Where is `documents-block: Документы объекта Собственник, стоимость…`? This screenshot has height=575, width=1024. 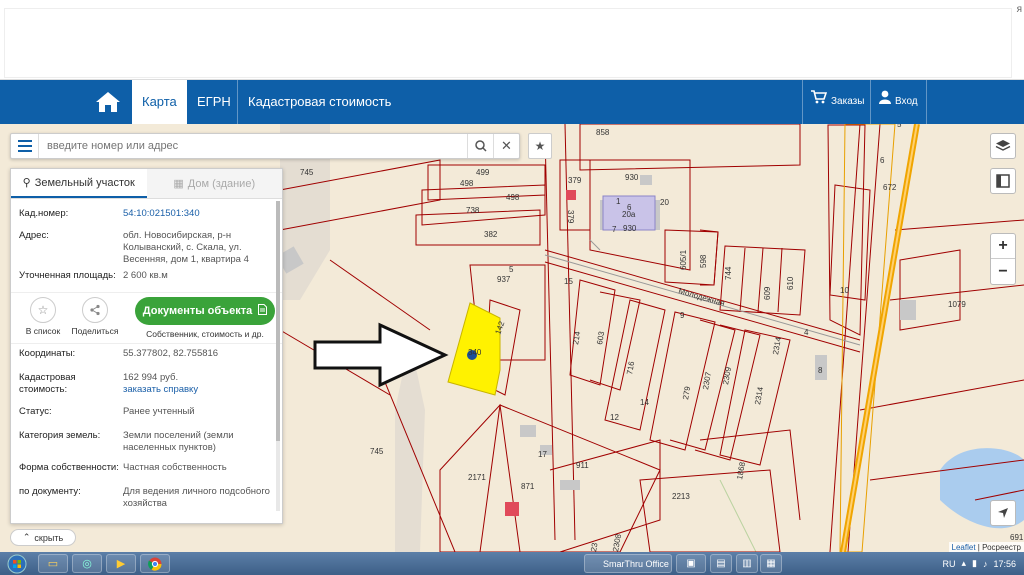 documents-block: Документы объекта Собственник, стоимость… is located at coordinates (205, 318).